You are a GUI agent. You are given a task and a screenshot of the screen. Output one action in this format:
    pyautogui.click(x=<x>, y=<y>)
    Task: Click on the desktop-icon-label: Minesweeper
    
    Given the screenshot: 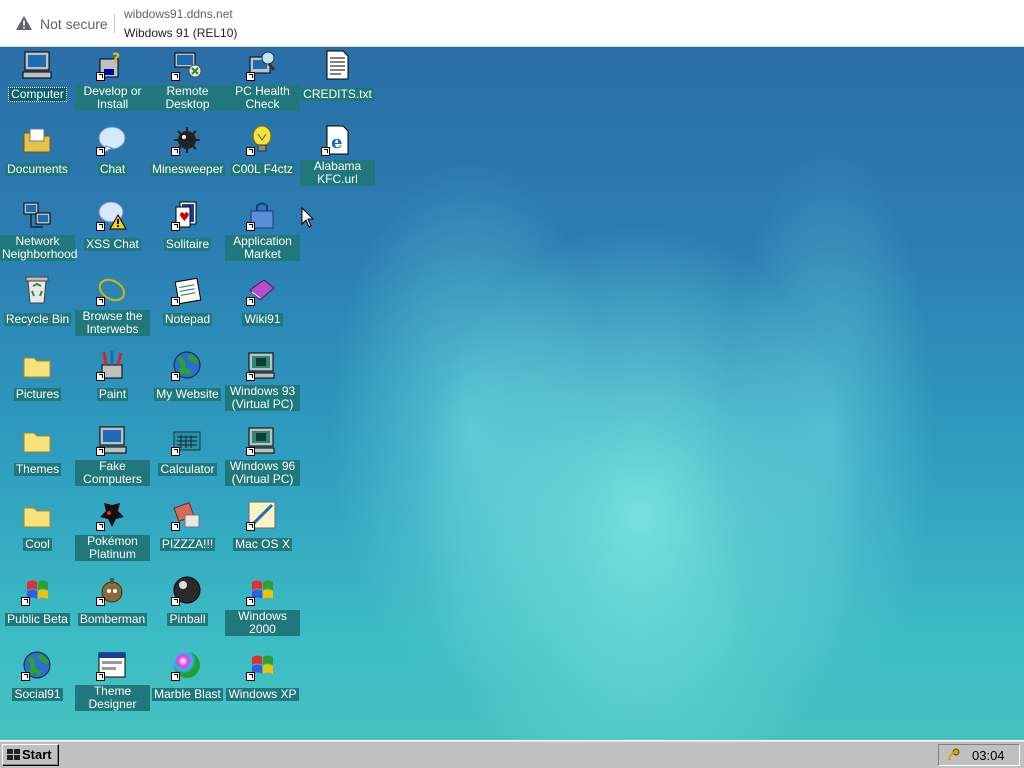 What is the action you would take?
    pyautogui.click(x=187, y=169)
    